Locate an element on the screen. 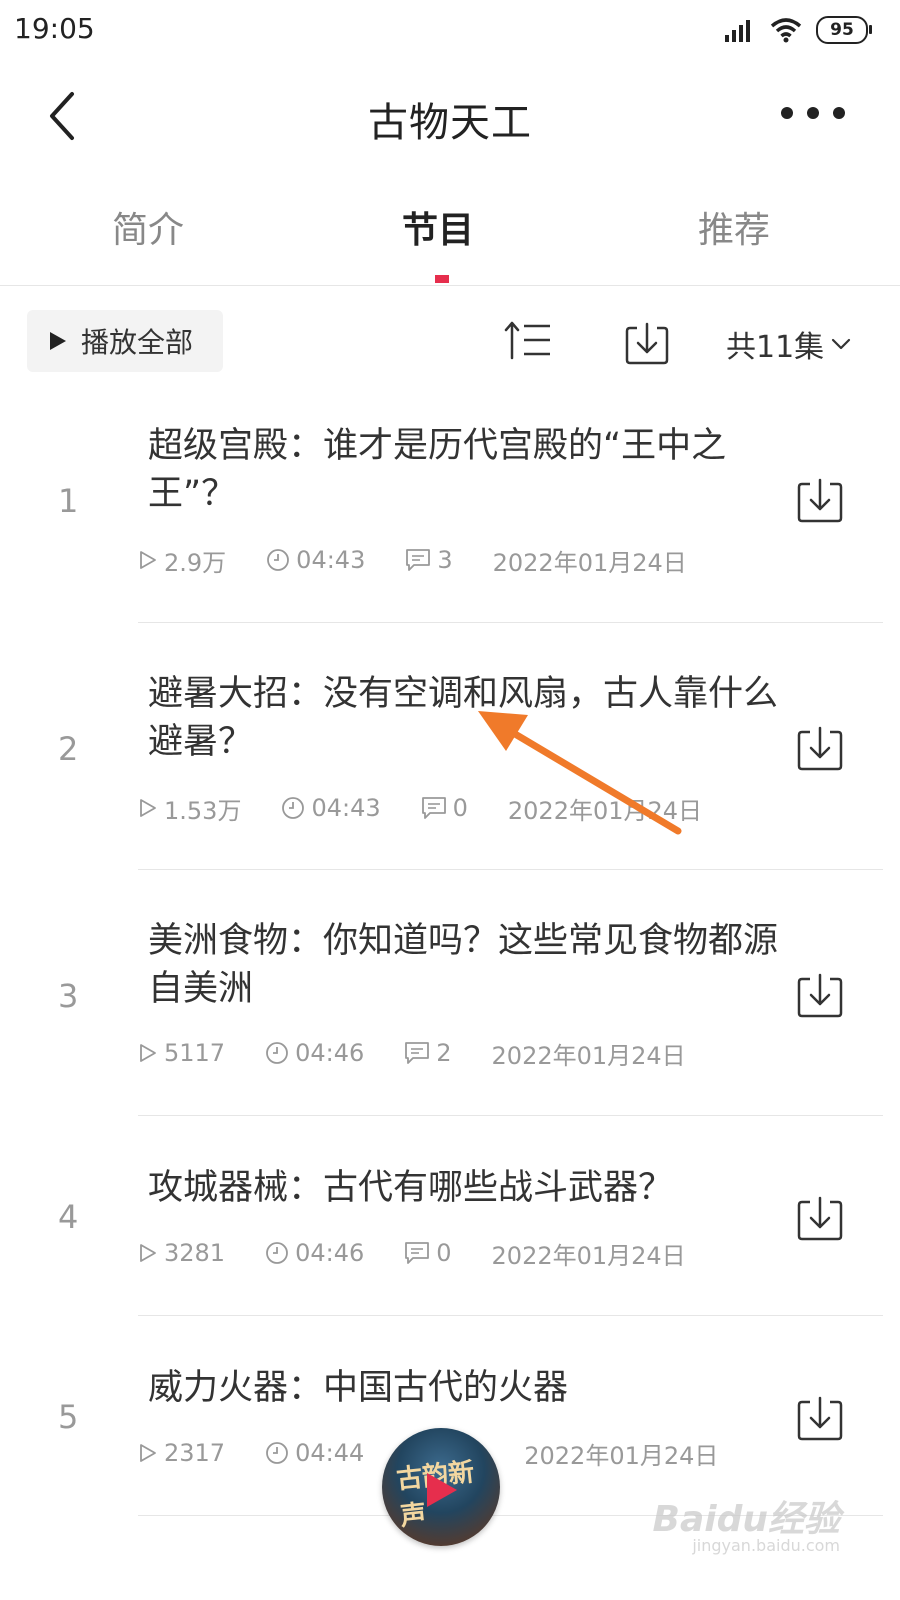 The image size is (900, 1600). sort-icon is located at coordinates (527, 340).